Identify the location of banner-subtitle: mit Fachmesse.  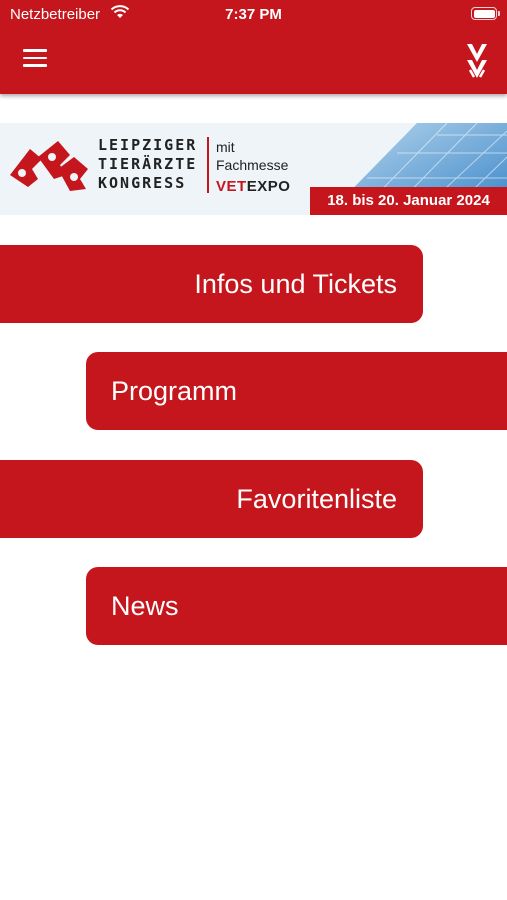
(252, 156).